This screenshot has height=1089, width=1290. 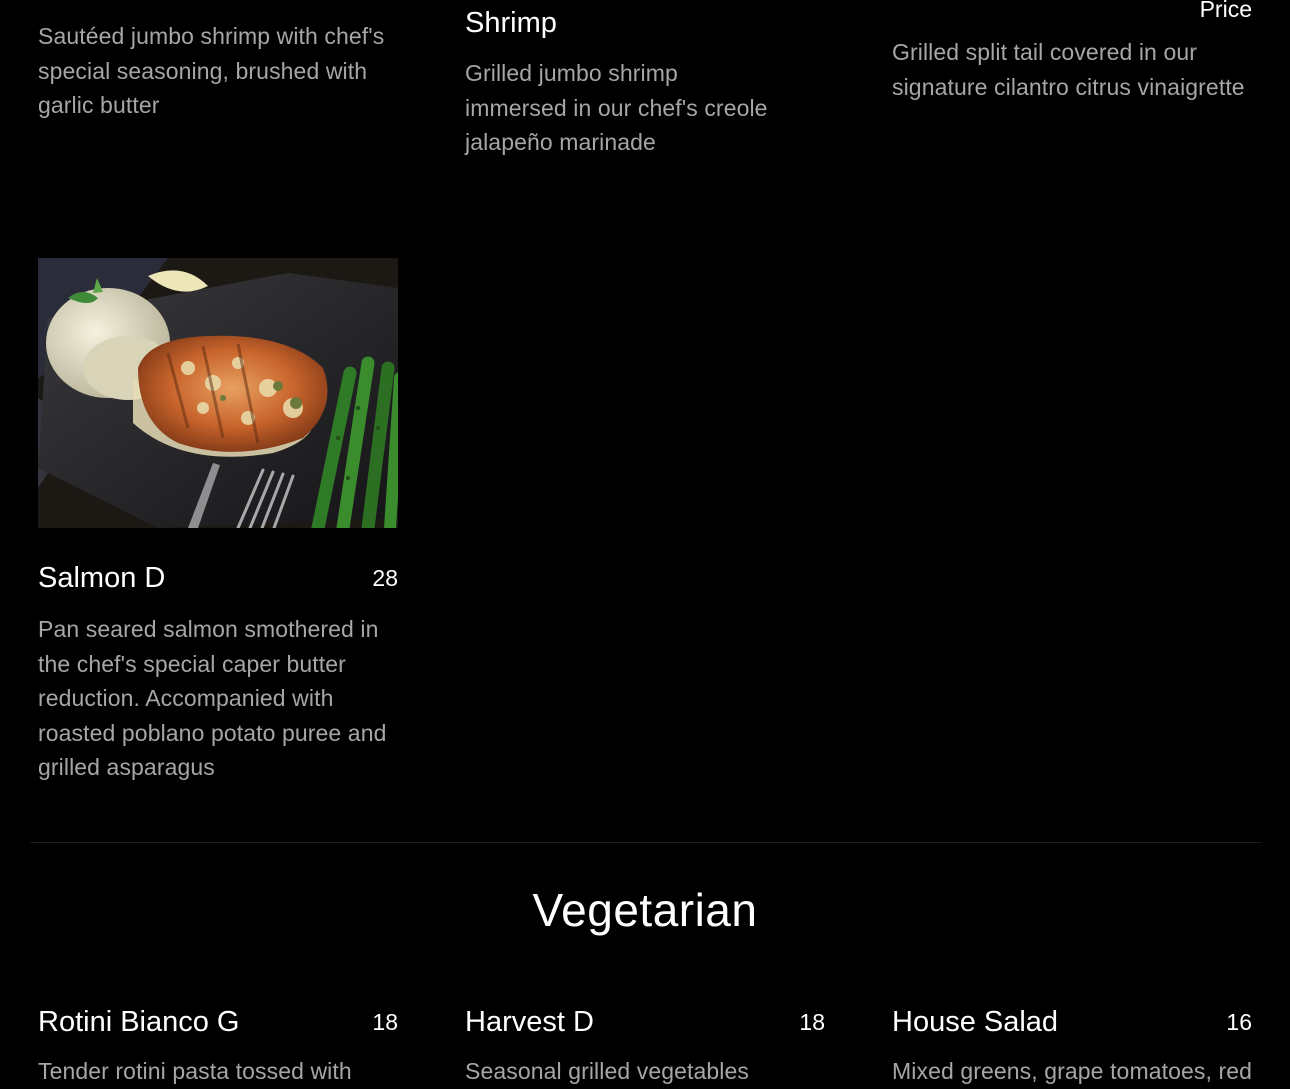 I want to click on item-description: Seasonal grilled vegetables, so click(x=607, y=1071).